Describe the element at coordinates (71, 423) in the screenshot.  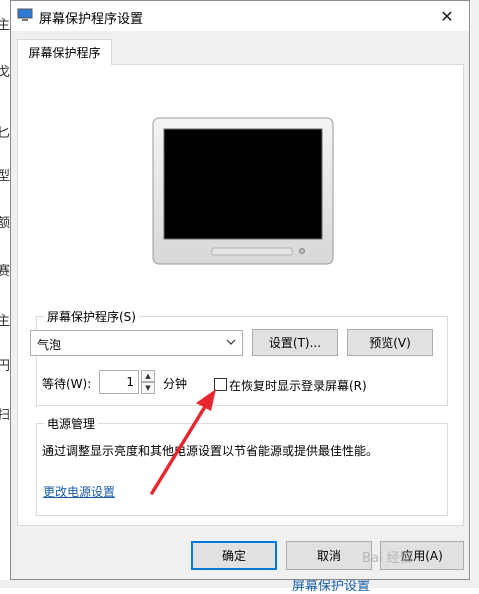
I see `power-group-legend: 电源管理` at that location.